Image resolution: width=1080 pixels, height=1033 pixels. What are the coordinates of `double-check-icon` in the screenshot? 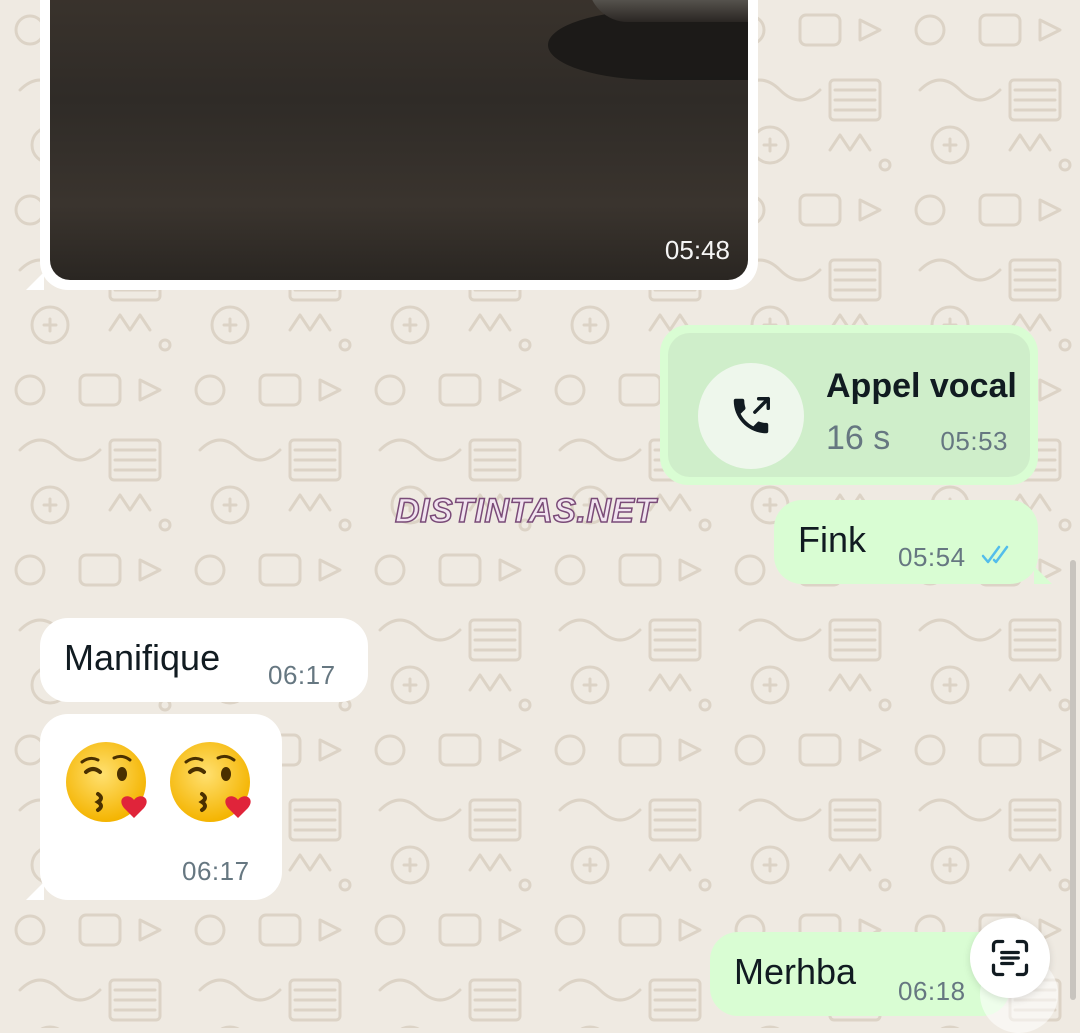 It's located at (995, 554).